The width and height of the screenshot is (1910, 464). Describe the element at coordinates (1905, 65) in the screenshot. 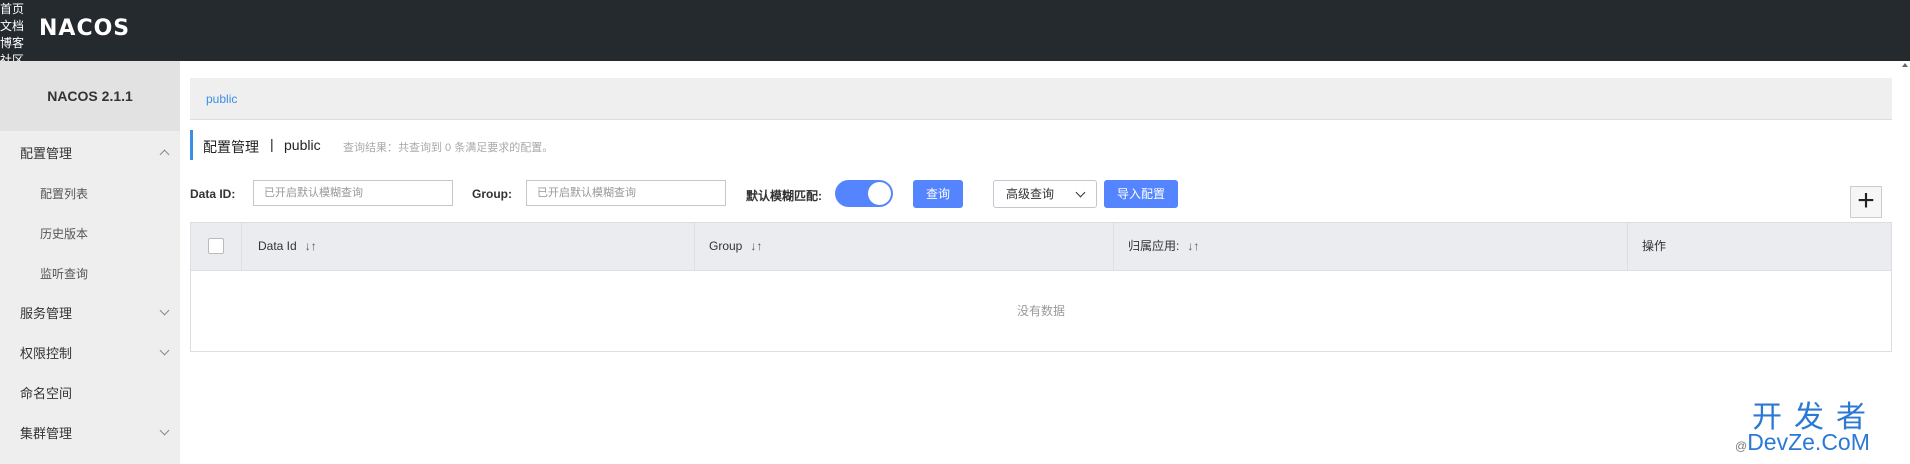

I see `scroll-up-arrow-icon` at that location.